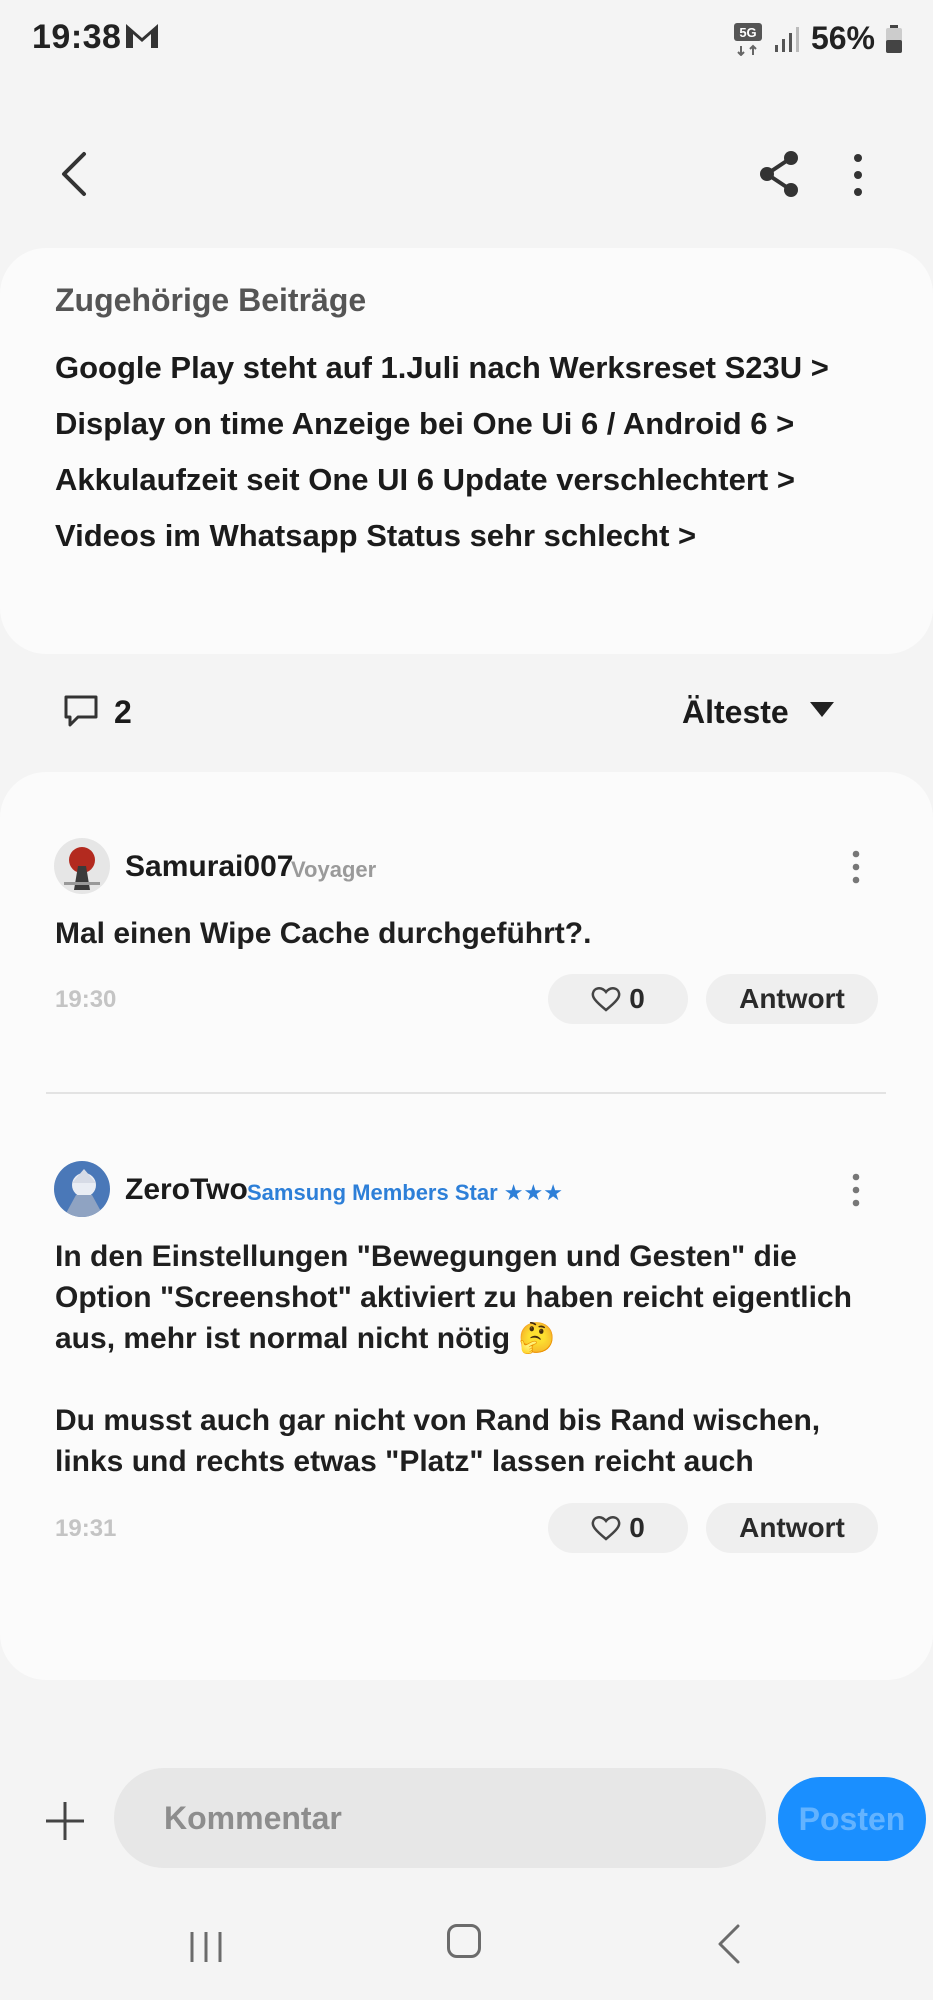  Describe the element at coordinates (894, 38) in the screenshot. I see `battery-icon` at that location.